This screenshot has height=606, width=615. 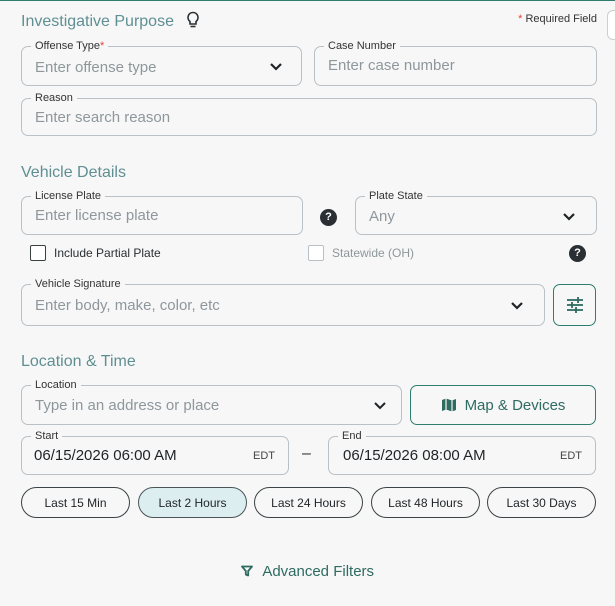 What do you see at coordinates (352, 436) in the screenshot?
I see `end-label: End` at bounding box center [352, 436].